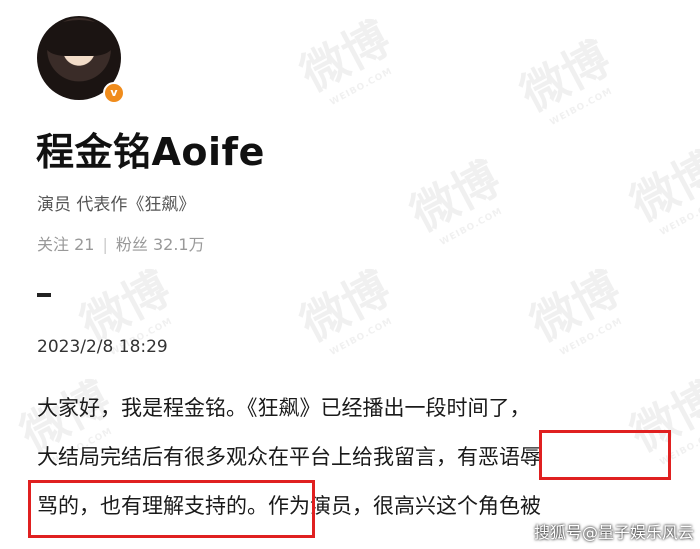 The image size is (700, 549). Describe the element at coordinates (84, 244) in the screenshot. I see `following-count: 21` at that location.